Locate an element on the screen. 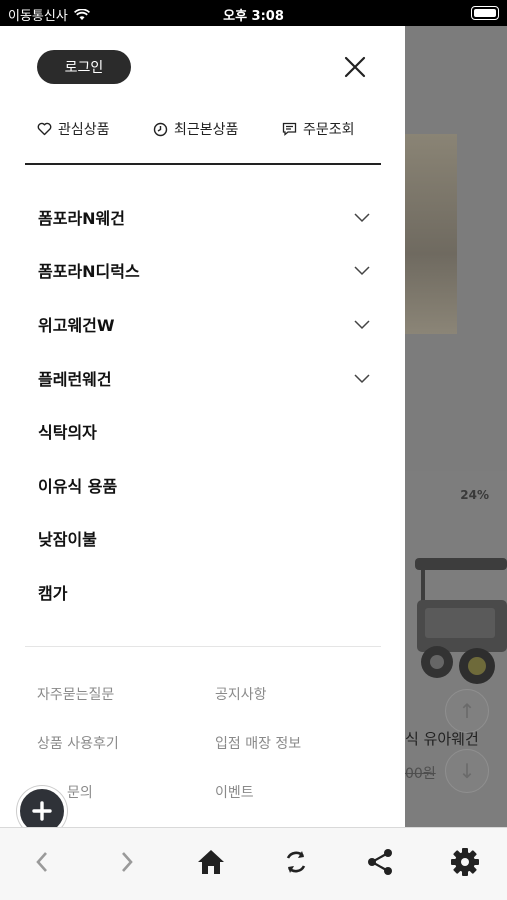 The image size is (507, 900). scroll-bottom-button: ↓ is located at coordinates (467, 771).